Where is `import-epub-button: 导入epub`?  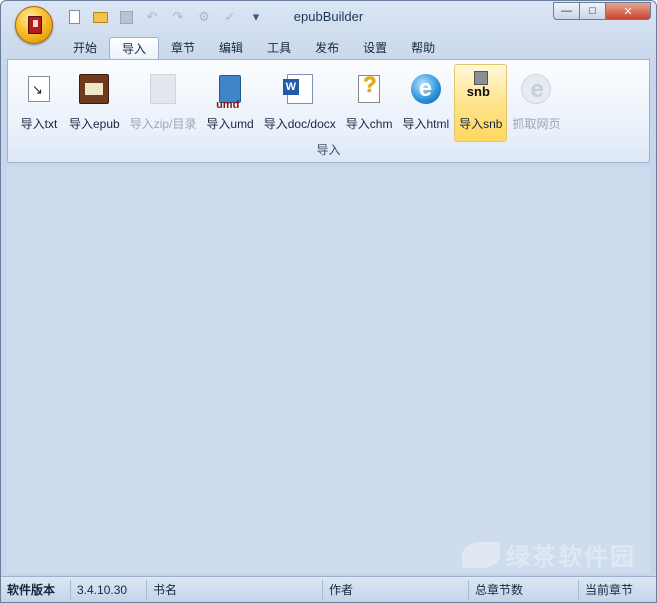
import-epub-button: 导入epub is located at coordinates (94, 103).